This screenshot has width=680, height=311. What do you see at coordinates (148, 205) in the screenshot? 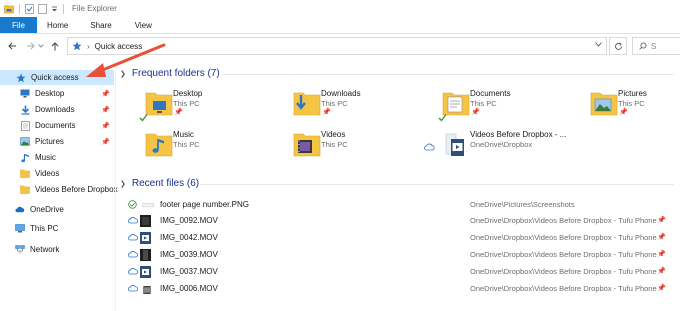
I see `image-file-icon` at bounding box center [148, 205].